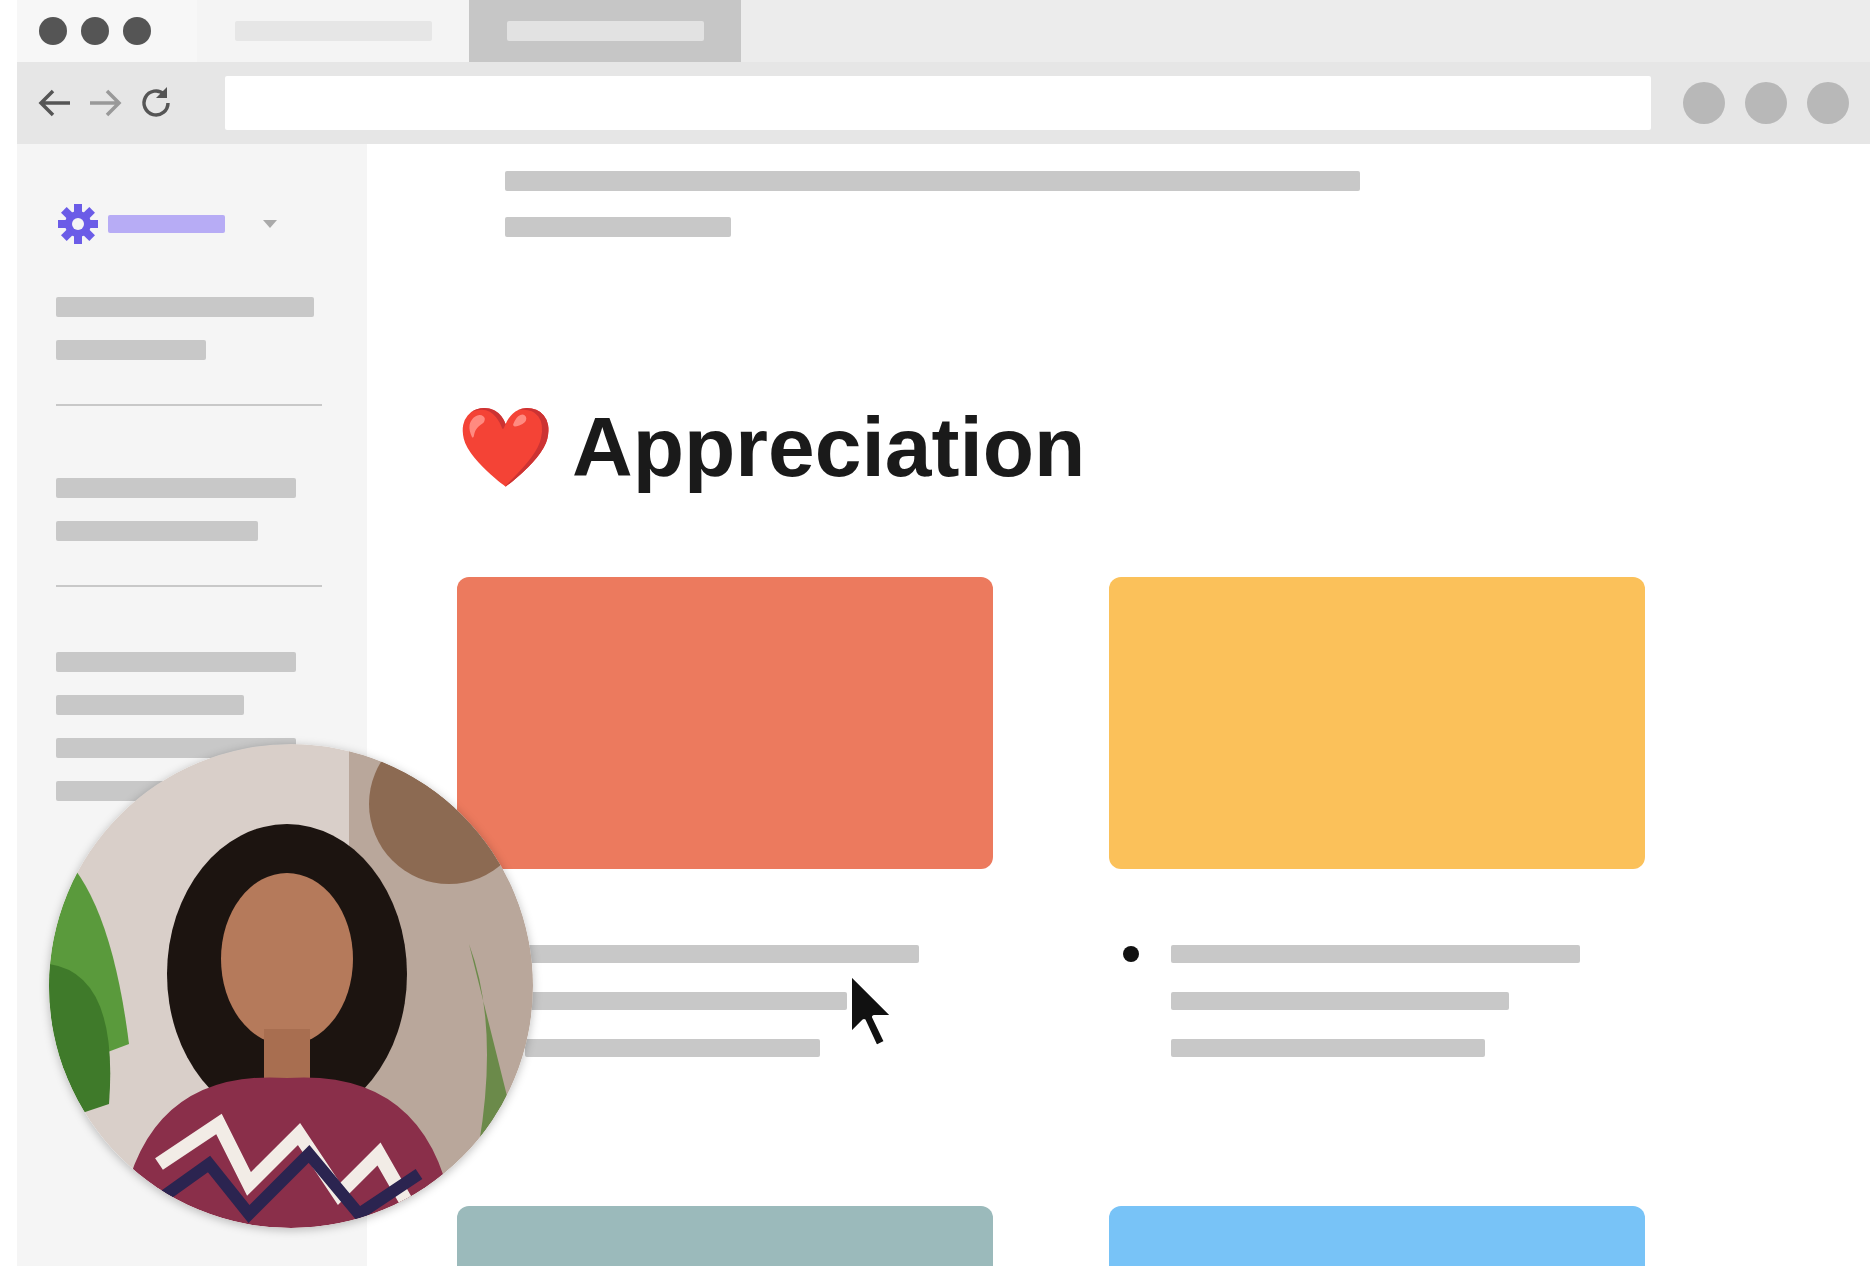  Describe the element at coordinates (166, 224) in the screenshot. I see `workspace-name` at that location.